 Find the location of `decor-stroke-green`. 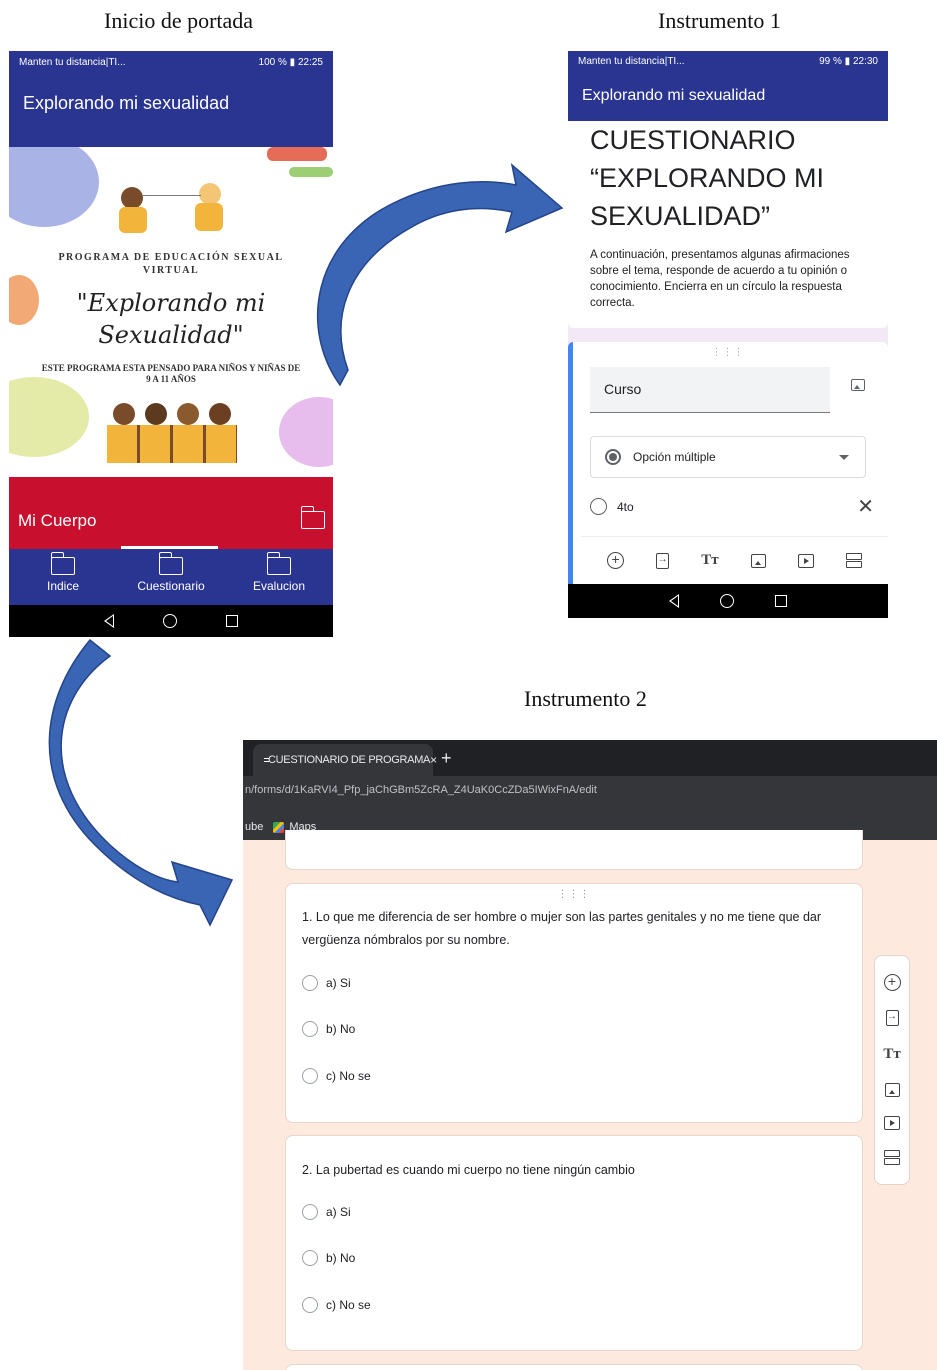

decor-stroke-green is located at coordinates (311, 172).